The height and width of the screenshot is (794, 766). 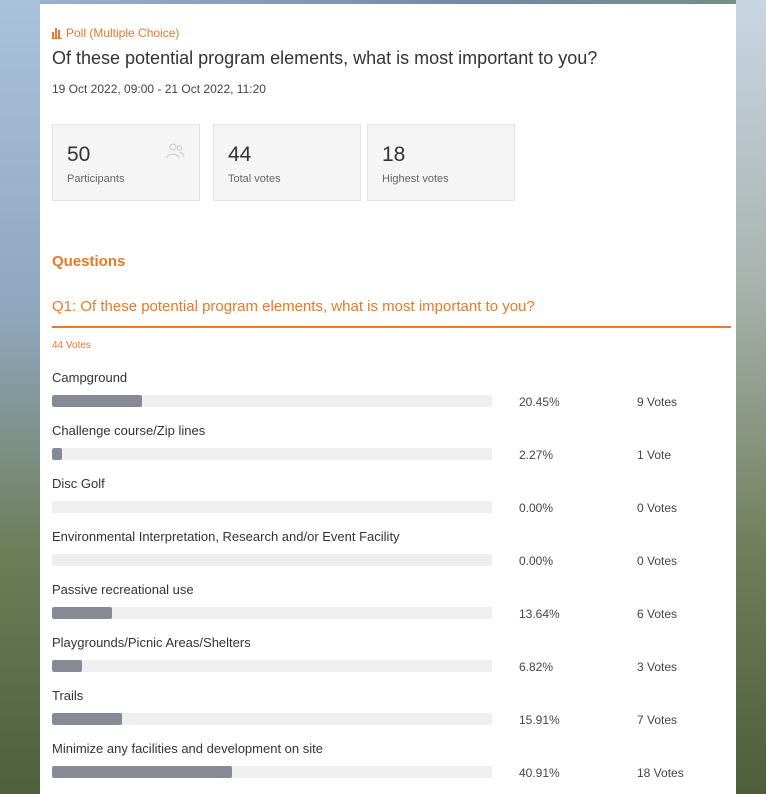 What do you see at coordinates (539, 402) in the screenshot?
I see `option-percent: 20.45%` at bounding box center [539, 402].